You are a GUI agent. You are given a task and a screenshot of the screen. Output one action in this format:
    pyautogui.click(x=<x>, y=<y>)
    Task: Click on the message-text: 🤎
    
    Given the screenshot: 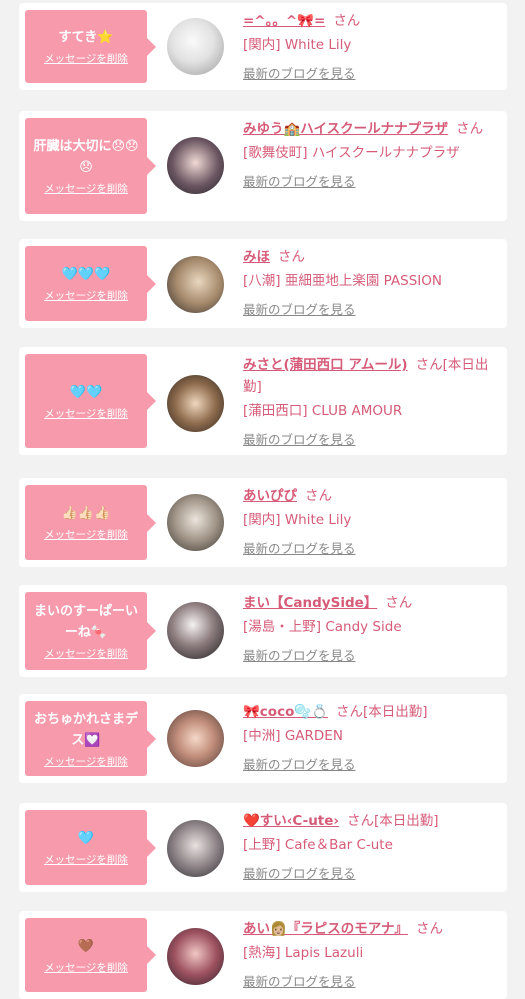 What is the action you would take?
    pyautogui.click(x=86, y=946)
    